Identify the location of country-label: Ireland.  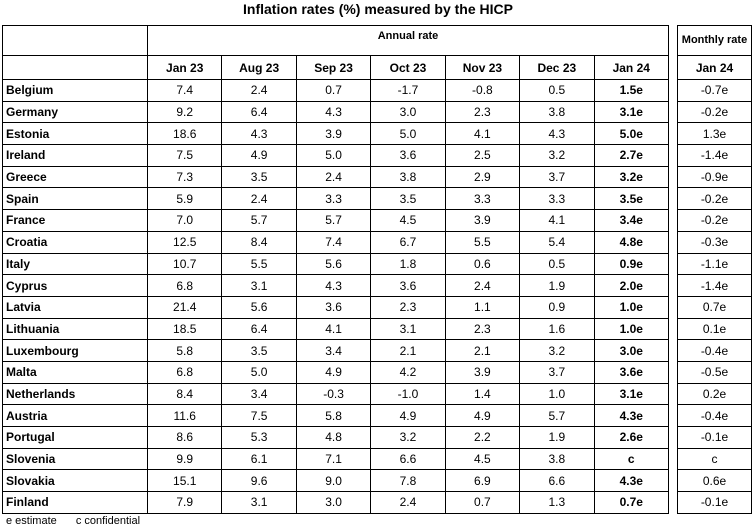
(75, 155).